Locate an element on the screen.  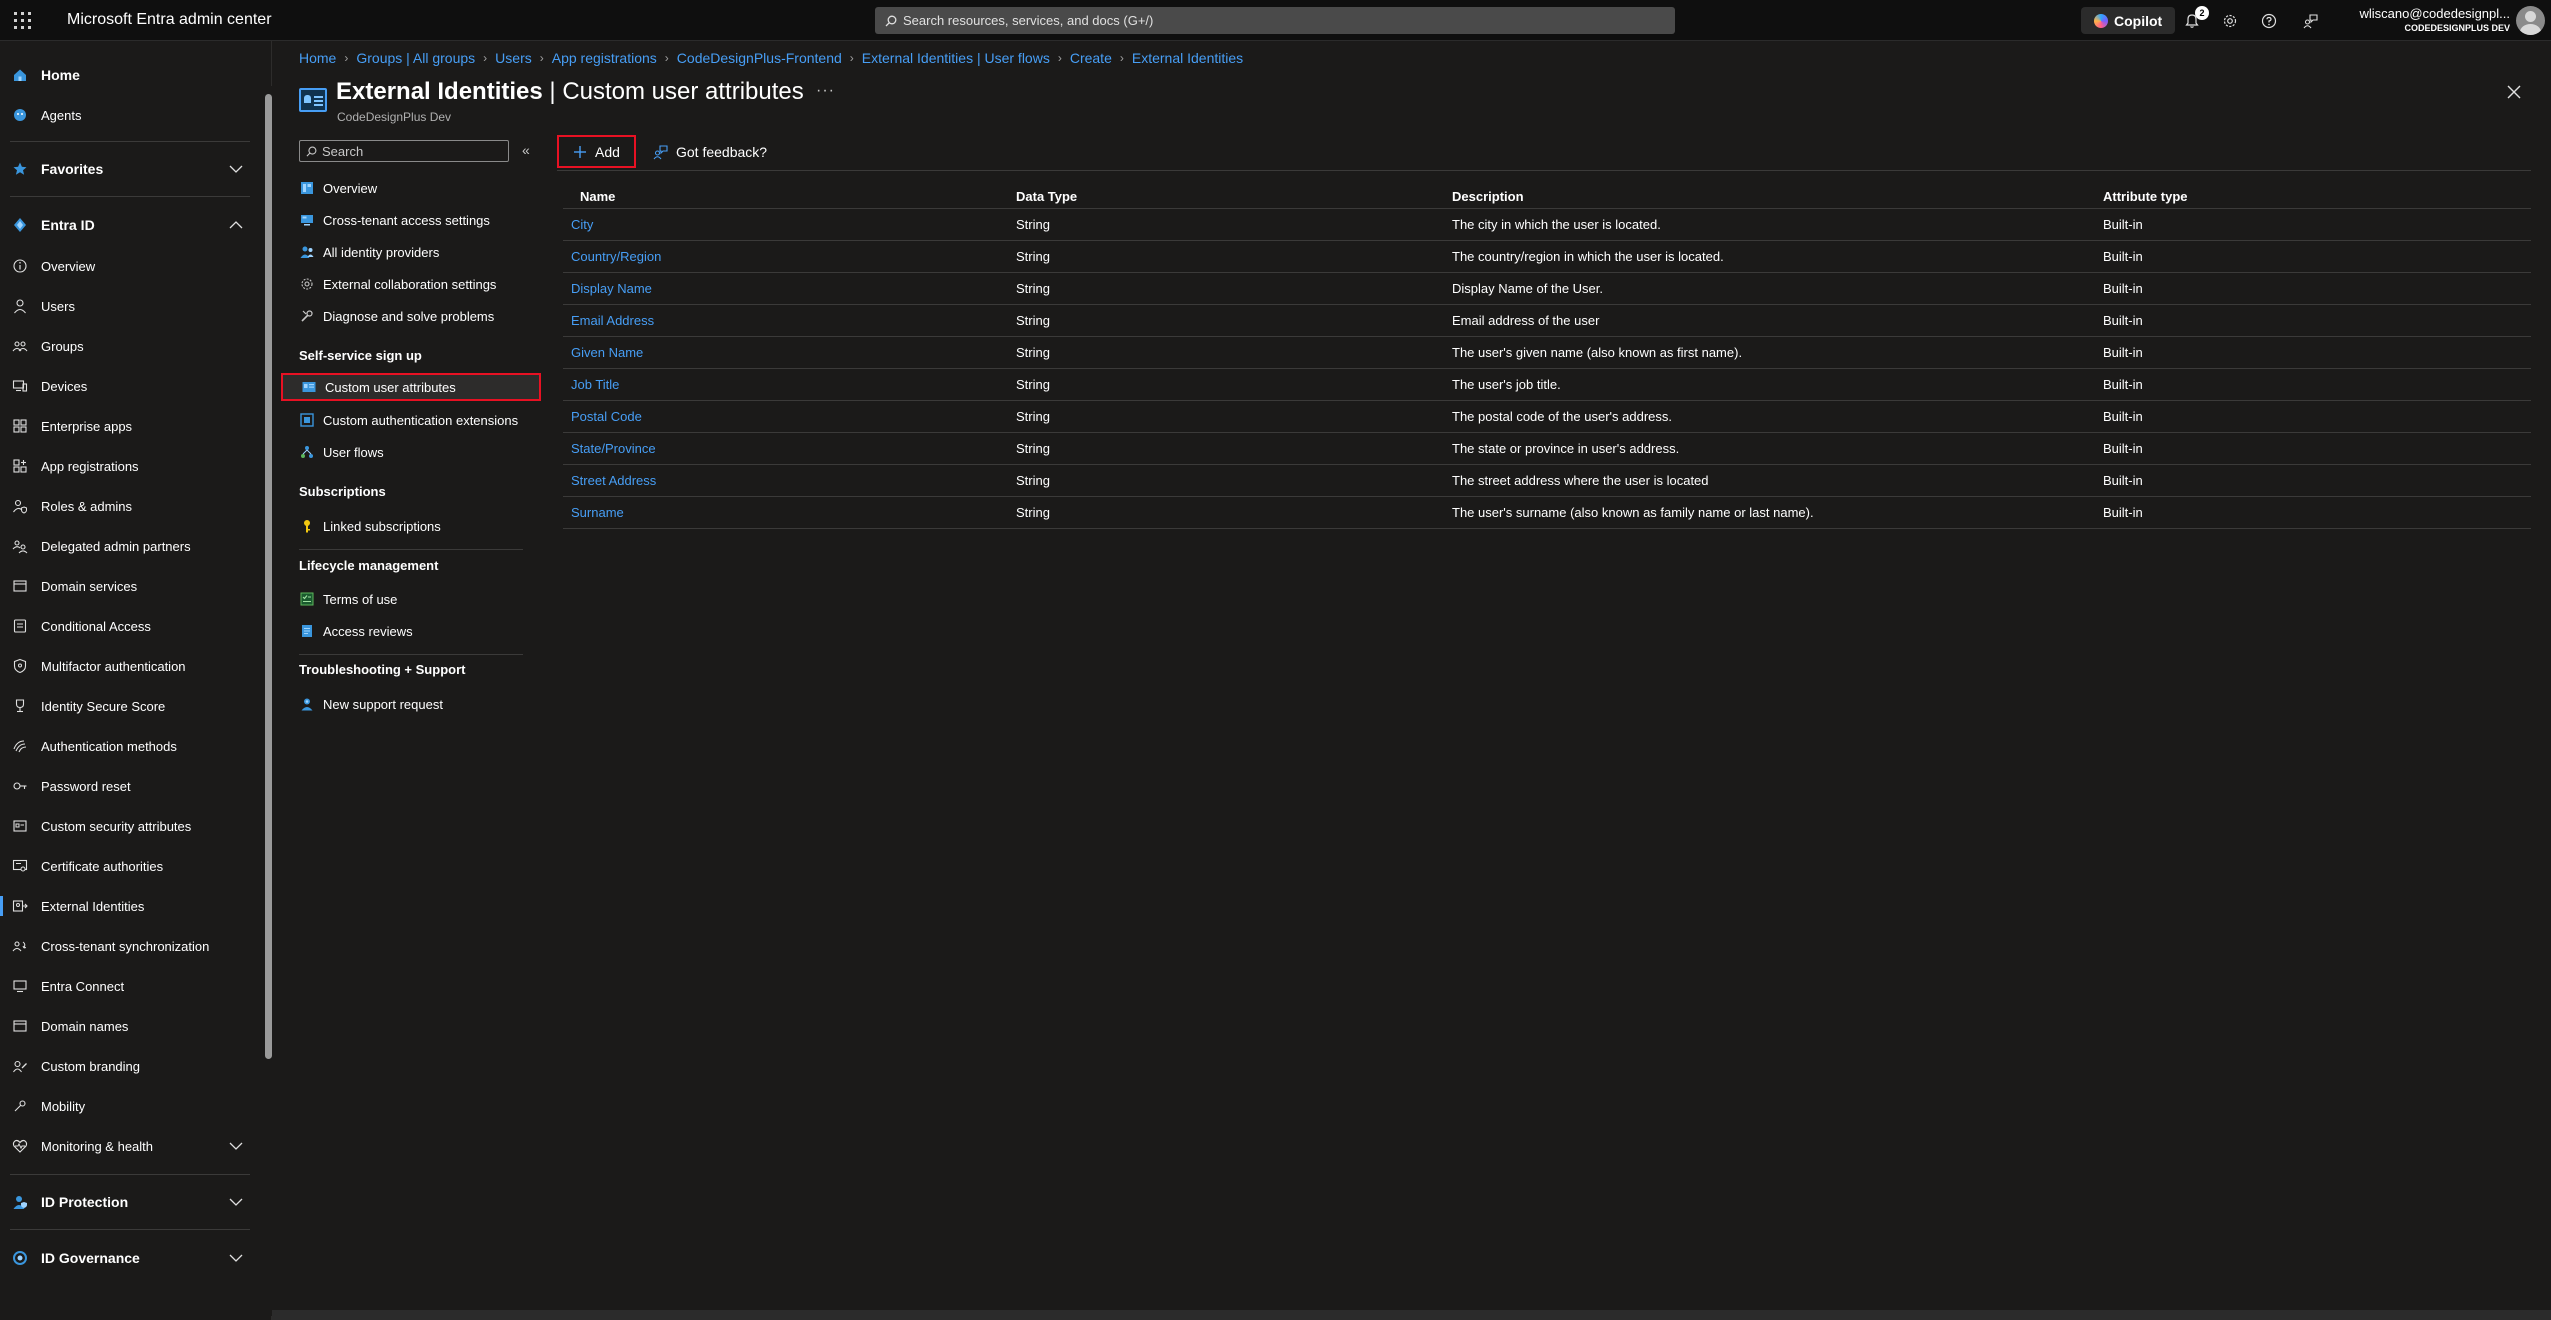
nav-scrollbar-thumb is located at coordinates (268, 576).